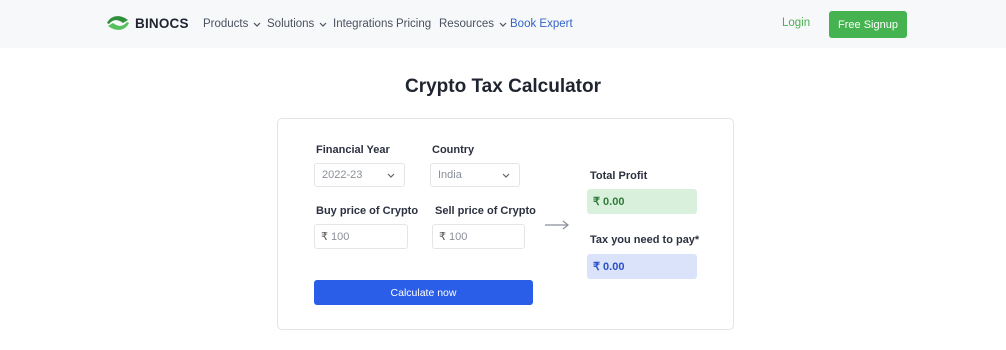 This screenshot has height=350, width=1006. I want to click on nav-products: Products, so click(232, 24).